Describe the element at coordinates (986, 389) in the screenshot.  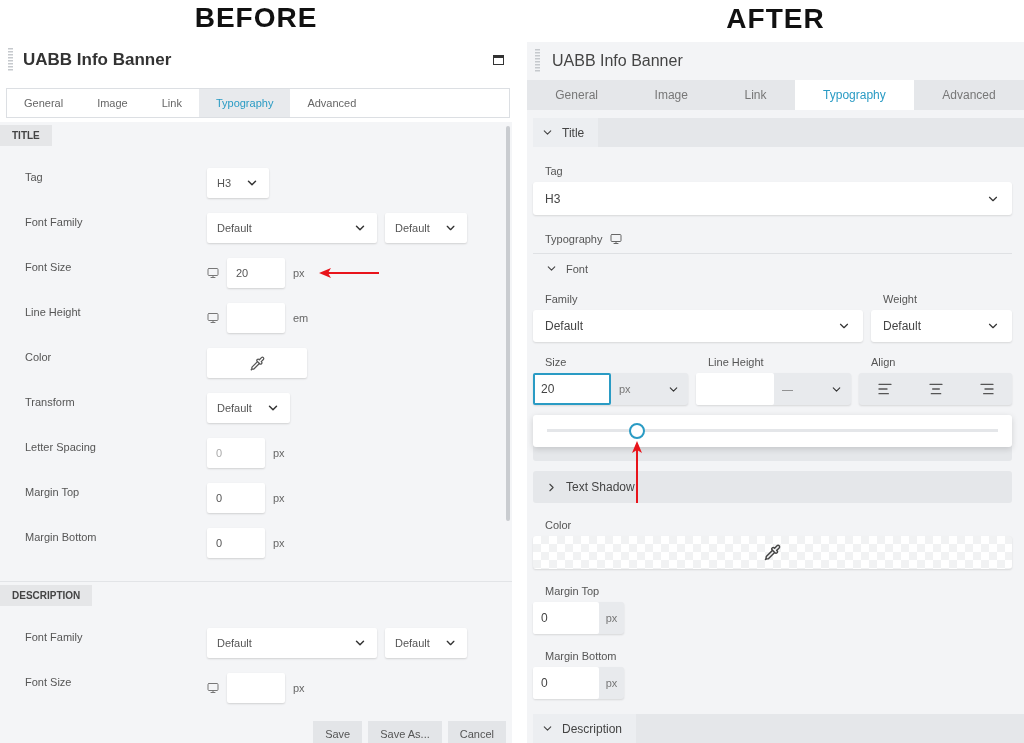
I see `align-right-icon` at that location.